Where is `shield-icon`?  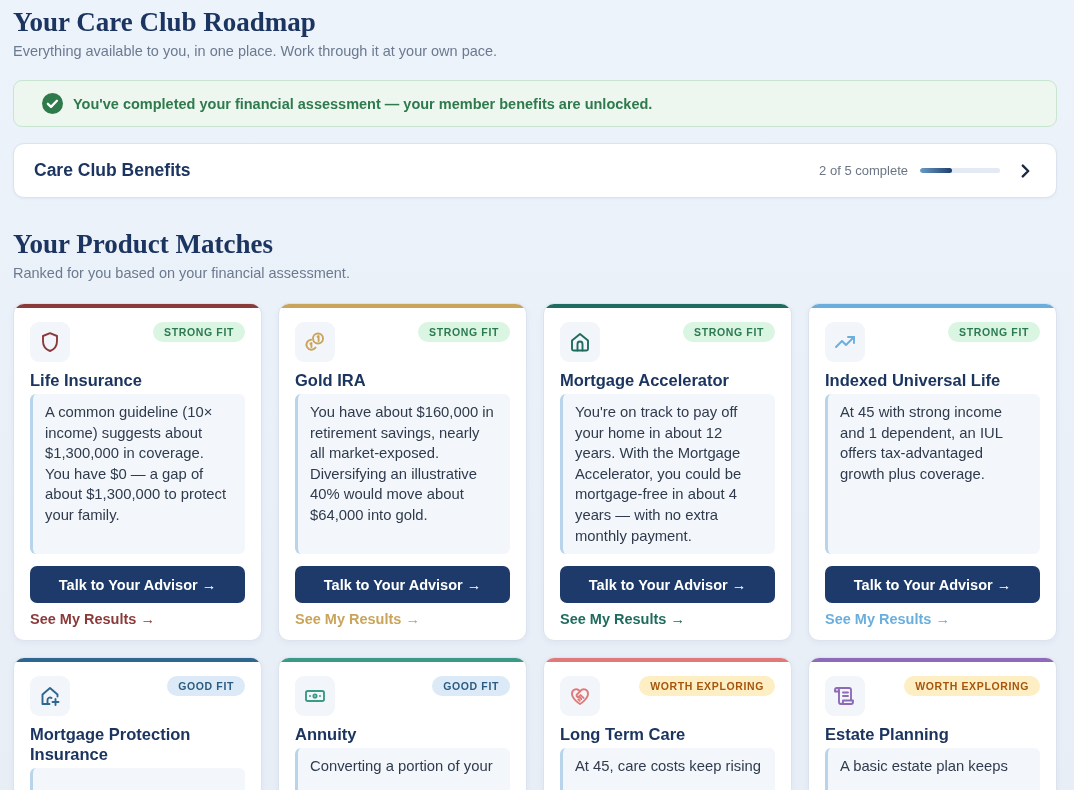
shield-icon is located at coordinates (50, 342).